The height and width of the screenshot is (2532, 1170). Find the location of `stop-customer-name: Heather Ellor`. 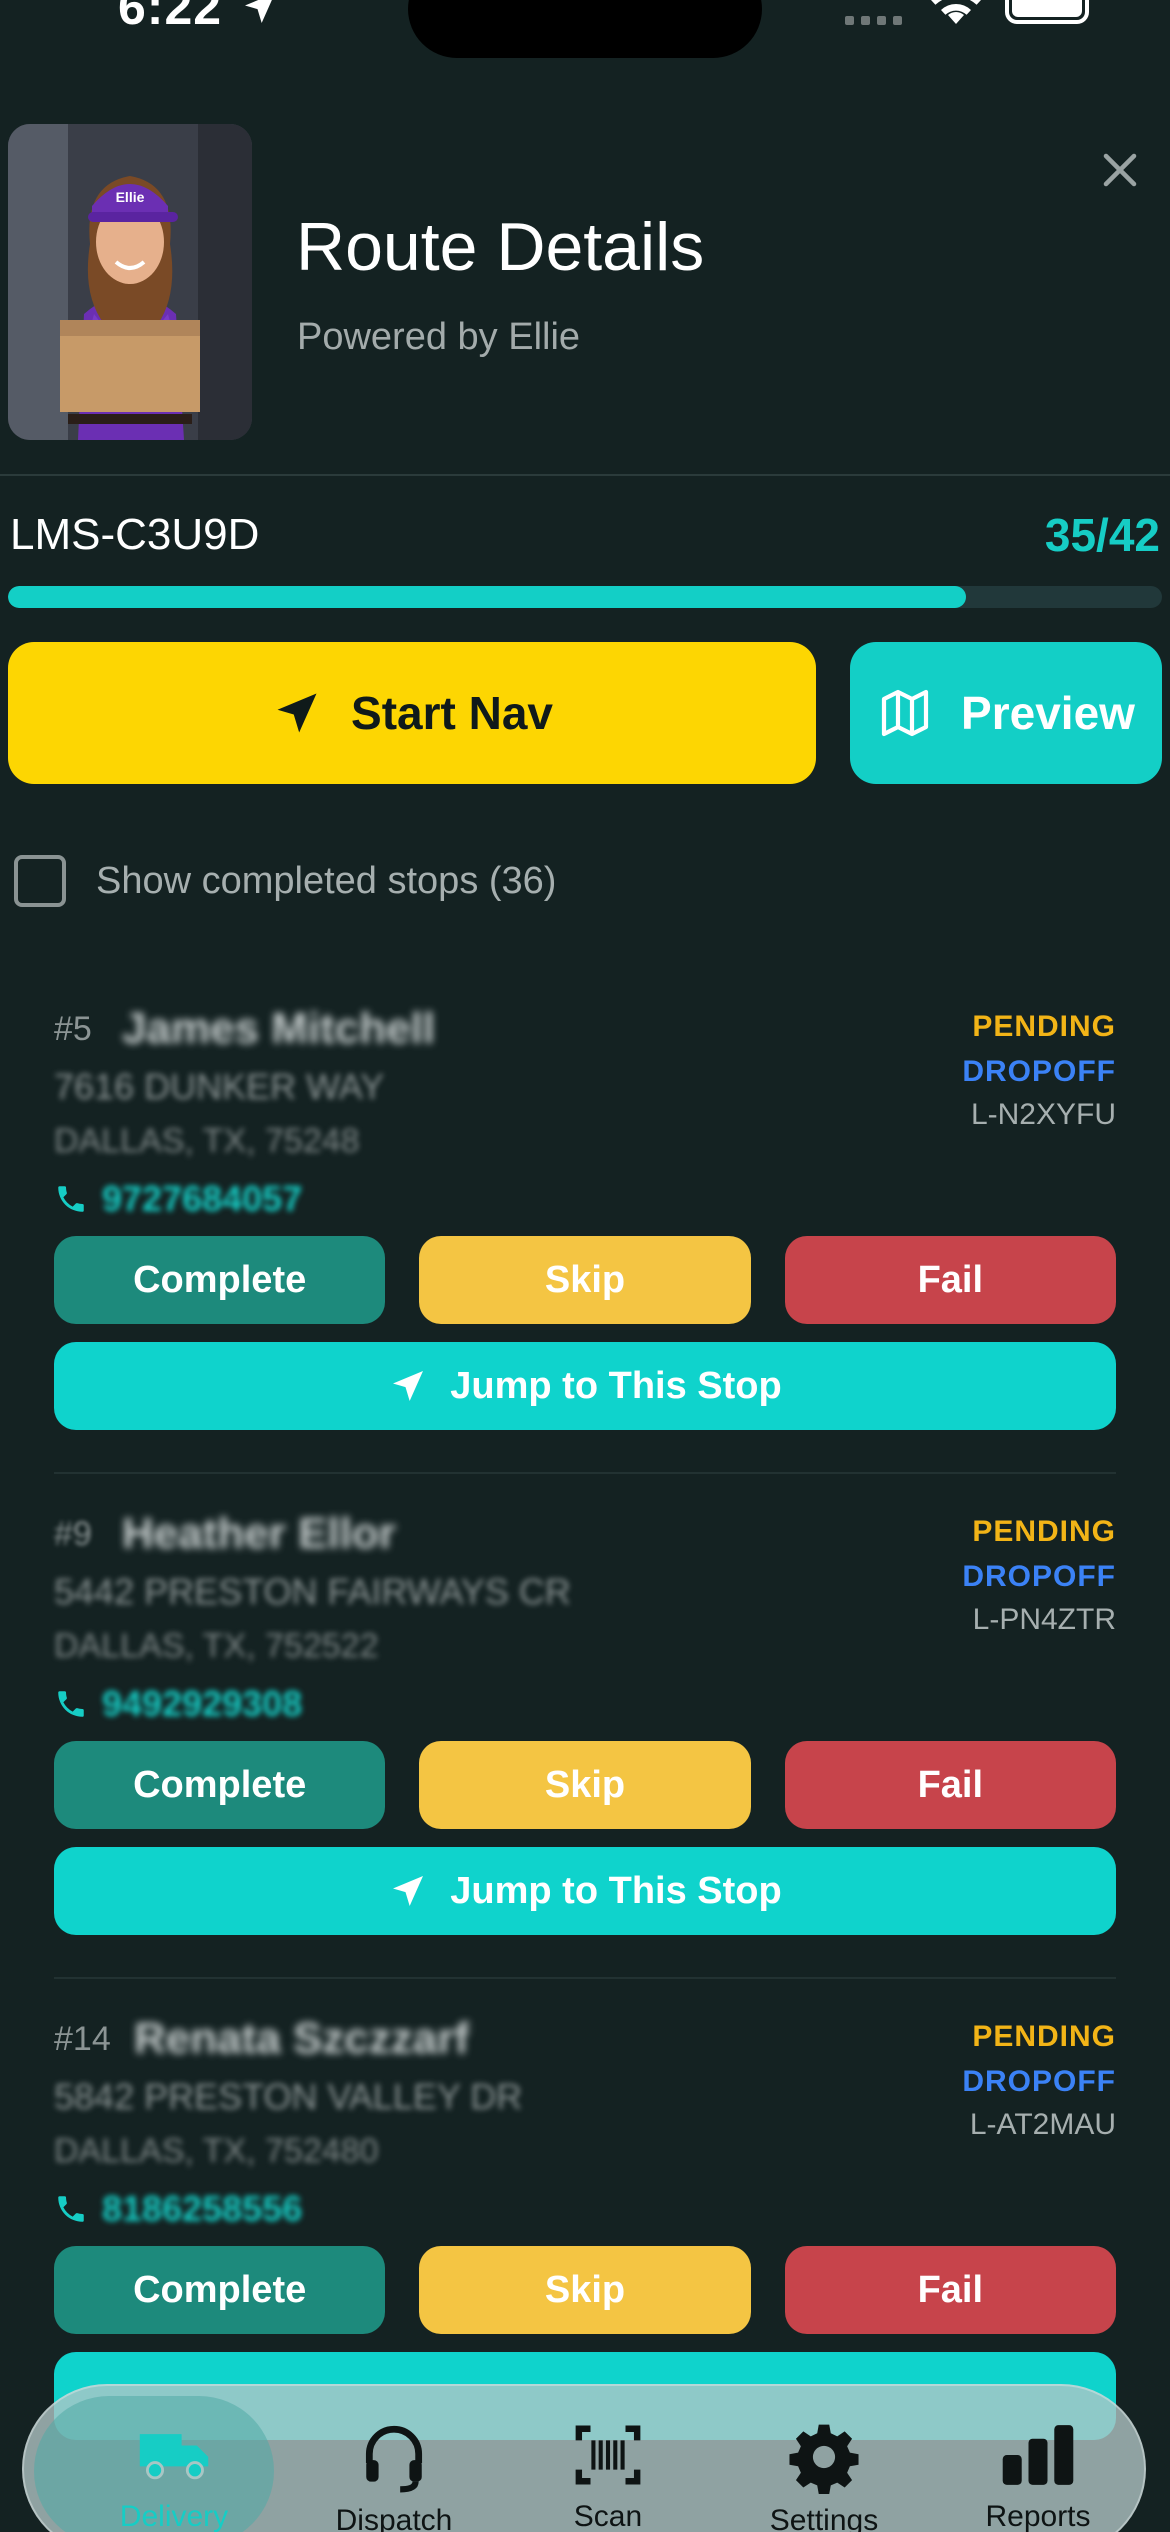

stop-customer-name: Heather Ellor is located at coordinates (259, 1533).